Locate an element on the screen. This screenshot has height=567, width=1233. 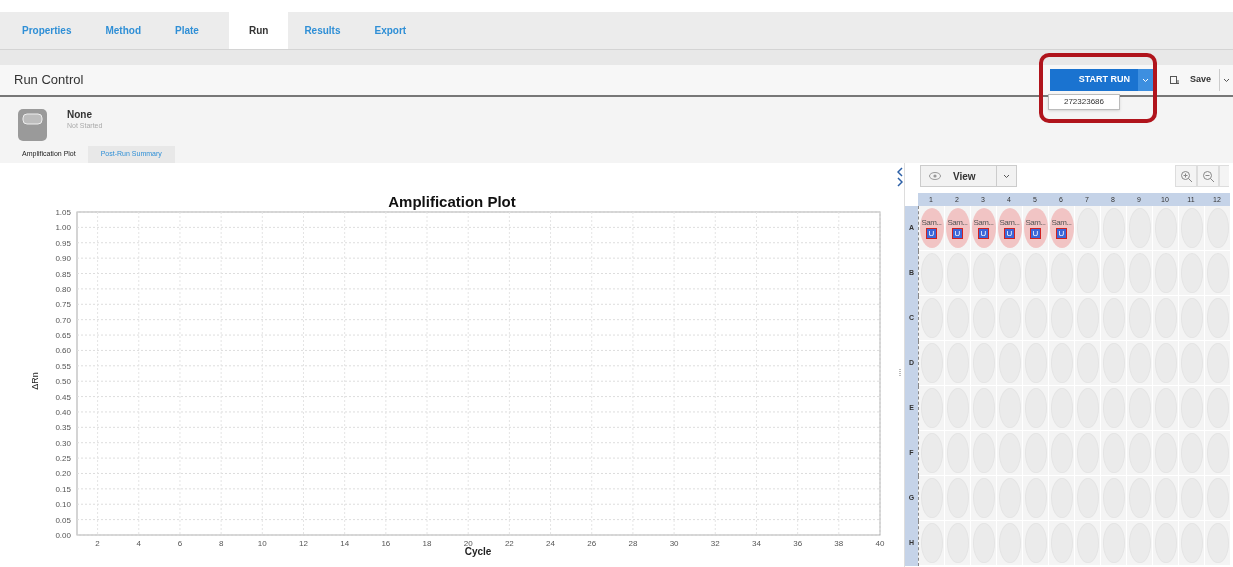
nav-tab: Run is located at coordinates (258, 30).